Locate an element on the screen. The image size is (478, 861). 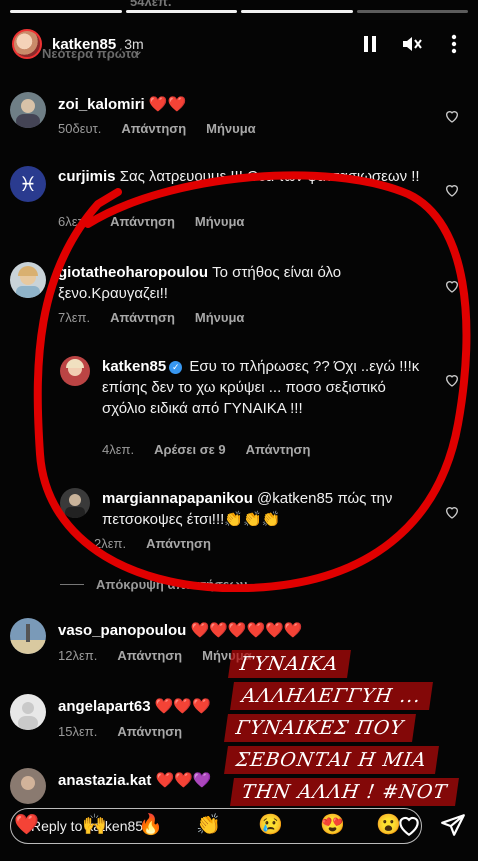
hide-replies-button: Απόκρυψη απαντήσεων is located at coordinates (153, 584).